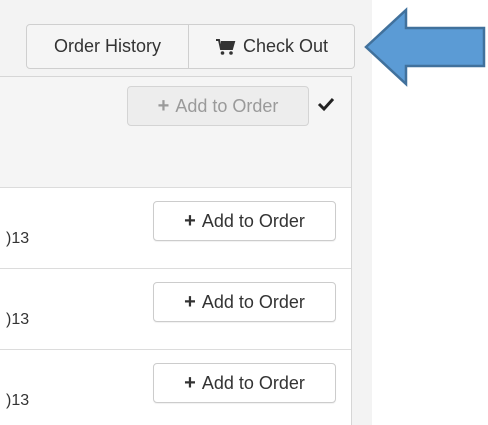 The width and height of the screenshot is (488, 425). I want to click on header-button-group: Order History Check Out, so click(190, 46).